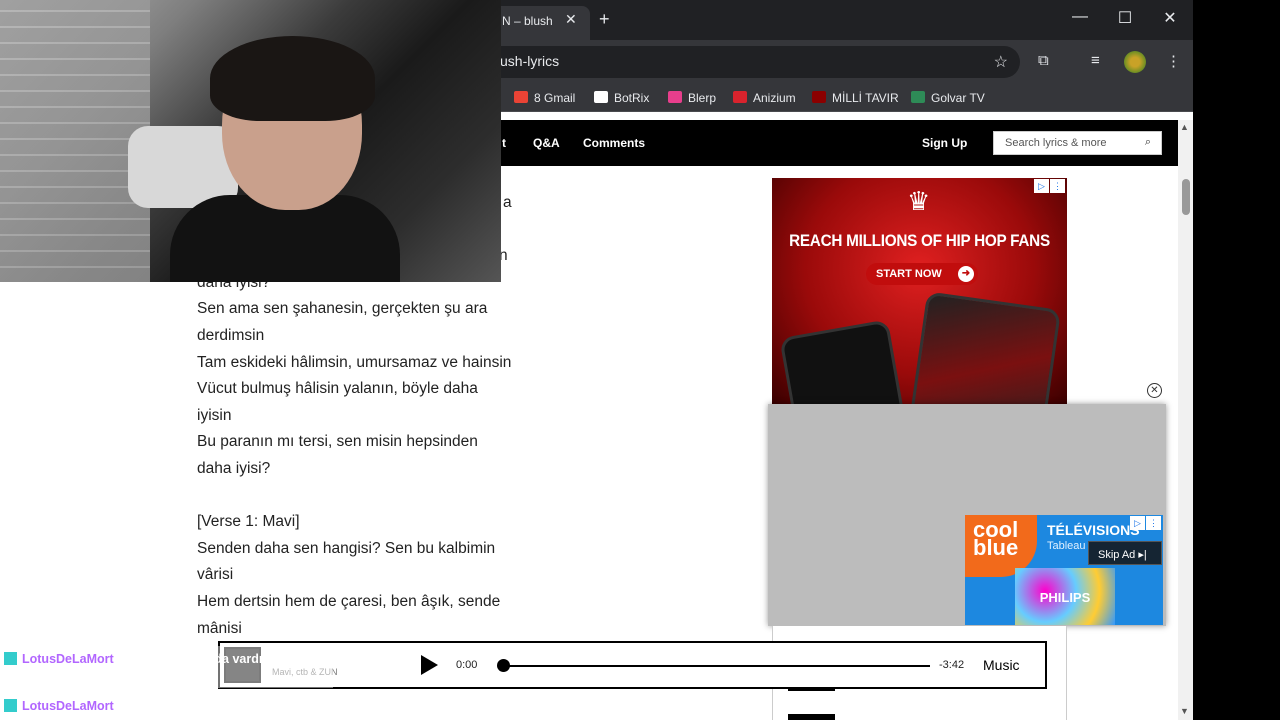  What do you see at coordinates (1043, 60) in the screenshot?
I see `extensions-icon: ⧉` at bounding box center [1043, 60].